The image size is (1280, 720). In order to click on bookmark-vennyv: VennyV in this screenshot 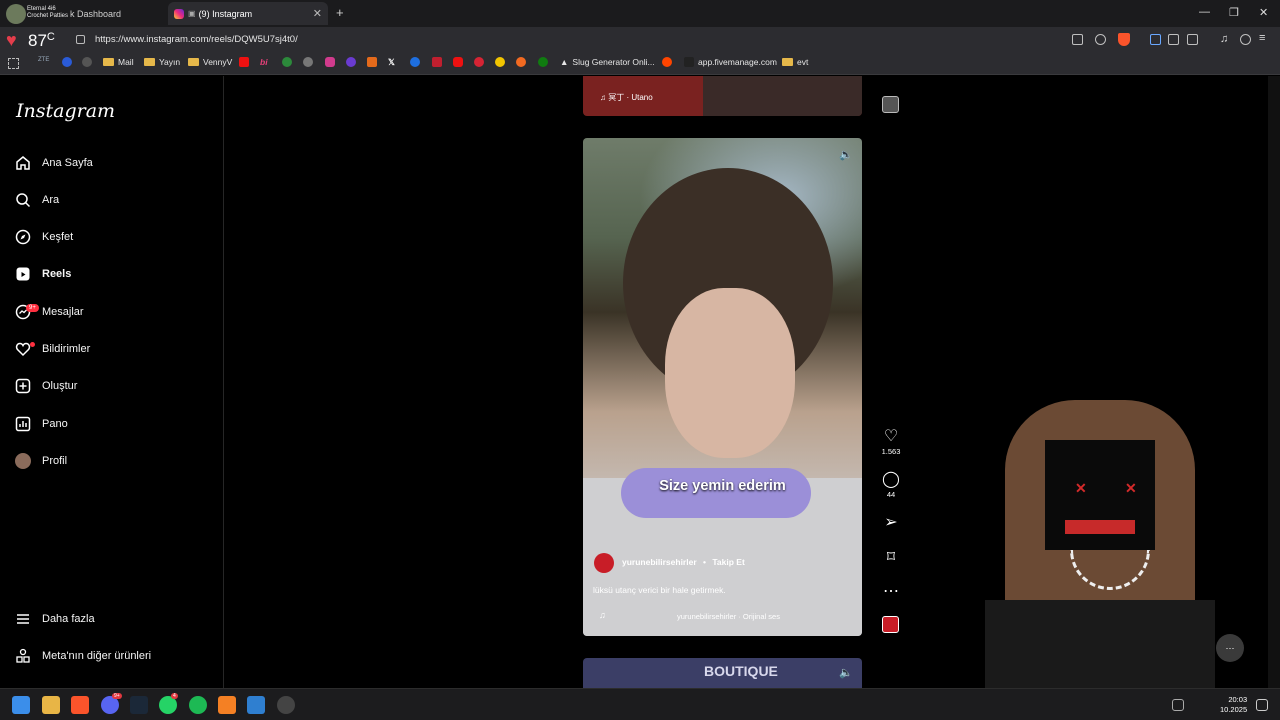, I will do `click(210, 62)`.